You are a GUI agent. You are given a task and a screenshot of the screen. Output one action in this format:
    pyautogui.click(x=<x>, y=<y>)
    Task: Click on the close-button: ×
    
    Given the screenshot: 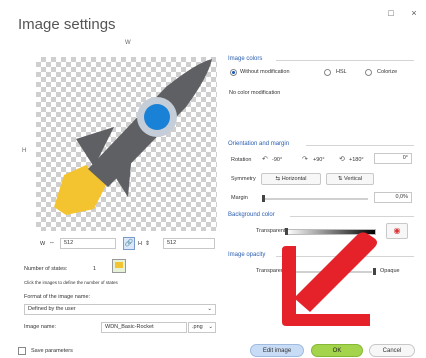 What is the action you would take?
    pyautogui.click(x=414, y=13)
    